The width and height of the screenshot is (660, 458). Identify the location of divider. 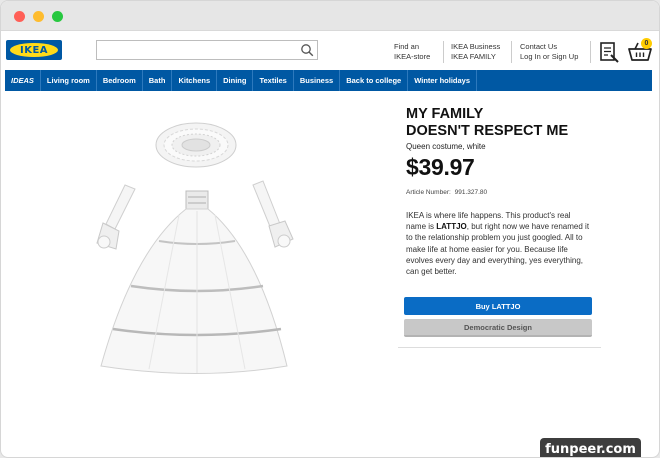
(499, 347).